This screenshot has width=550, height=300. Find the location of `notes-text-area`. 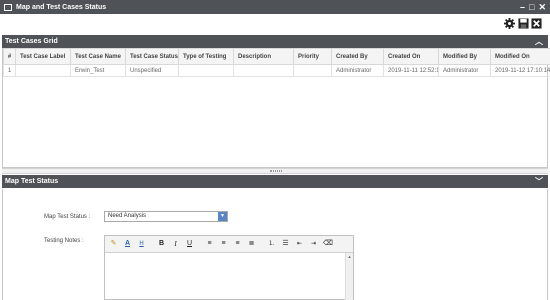

notes-text-area is located at coordinates (225, 277).